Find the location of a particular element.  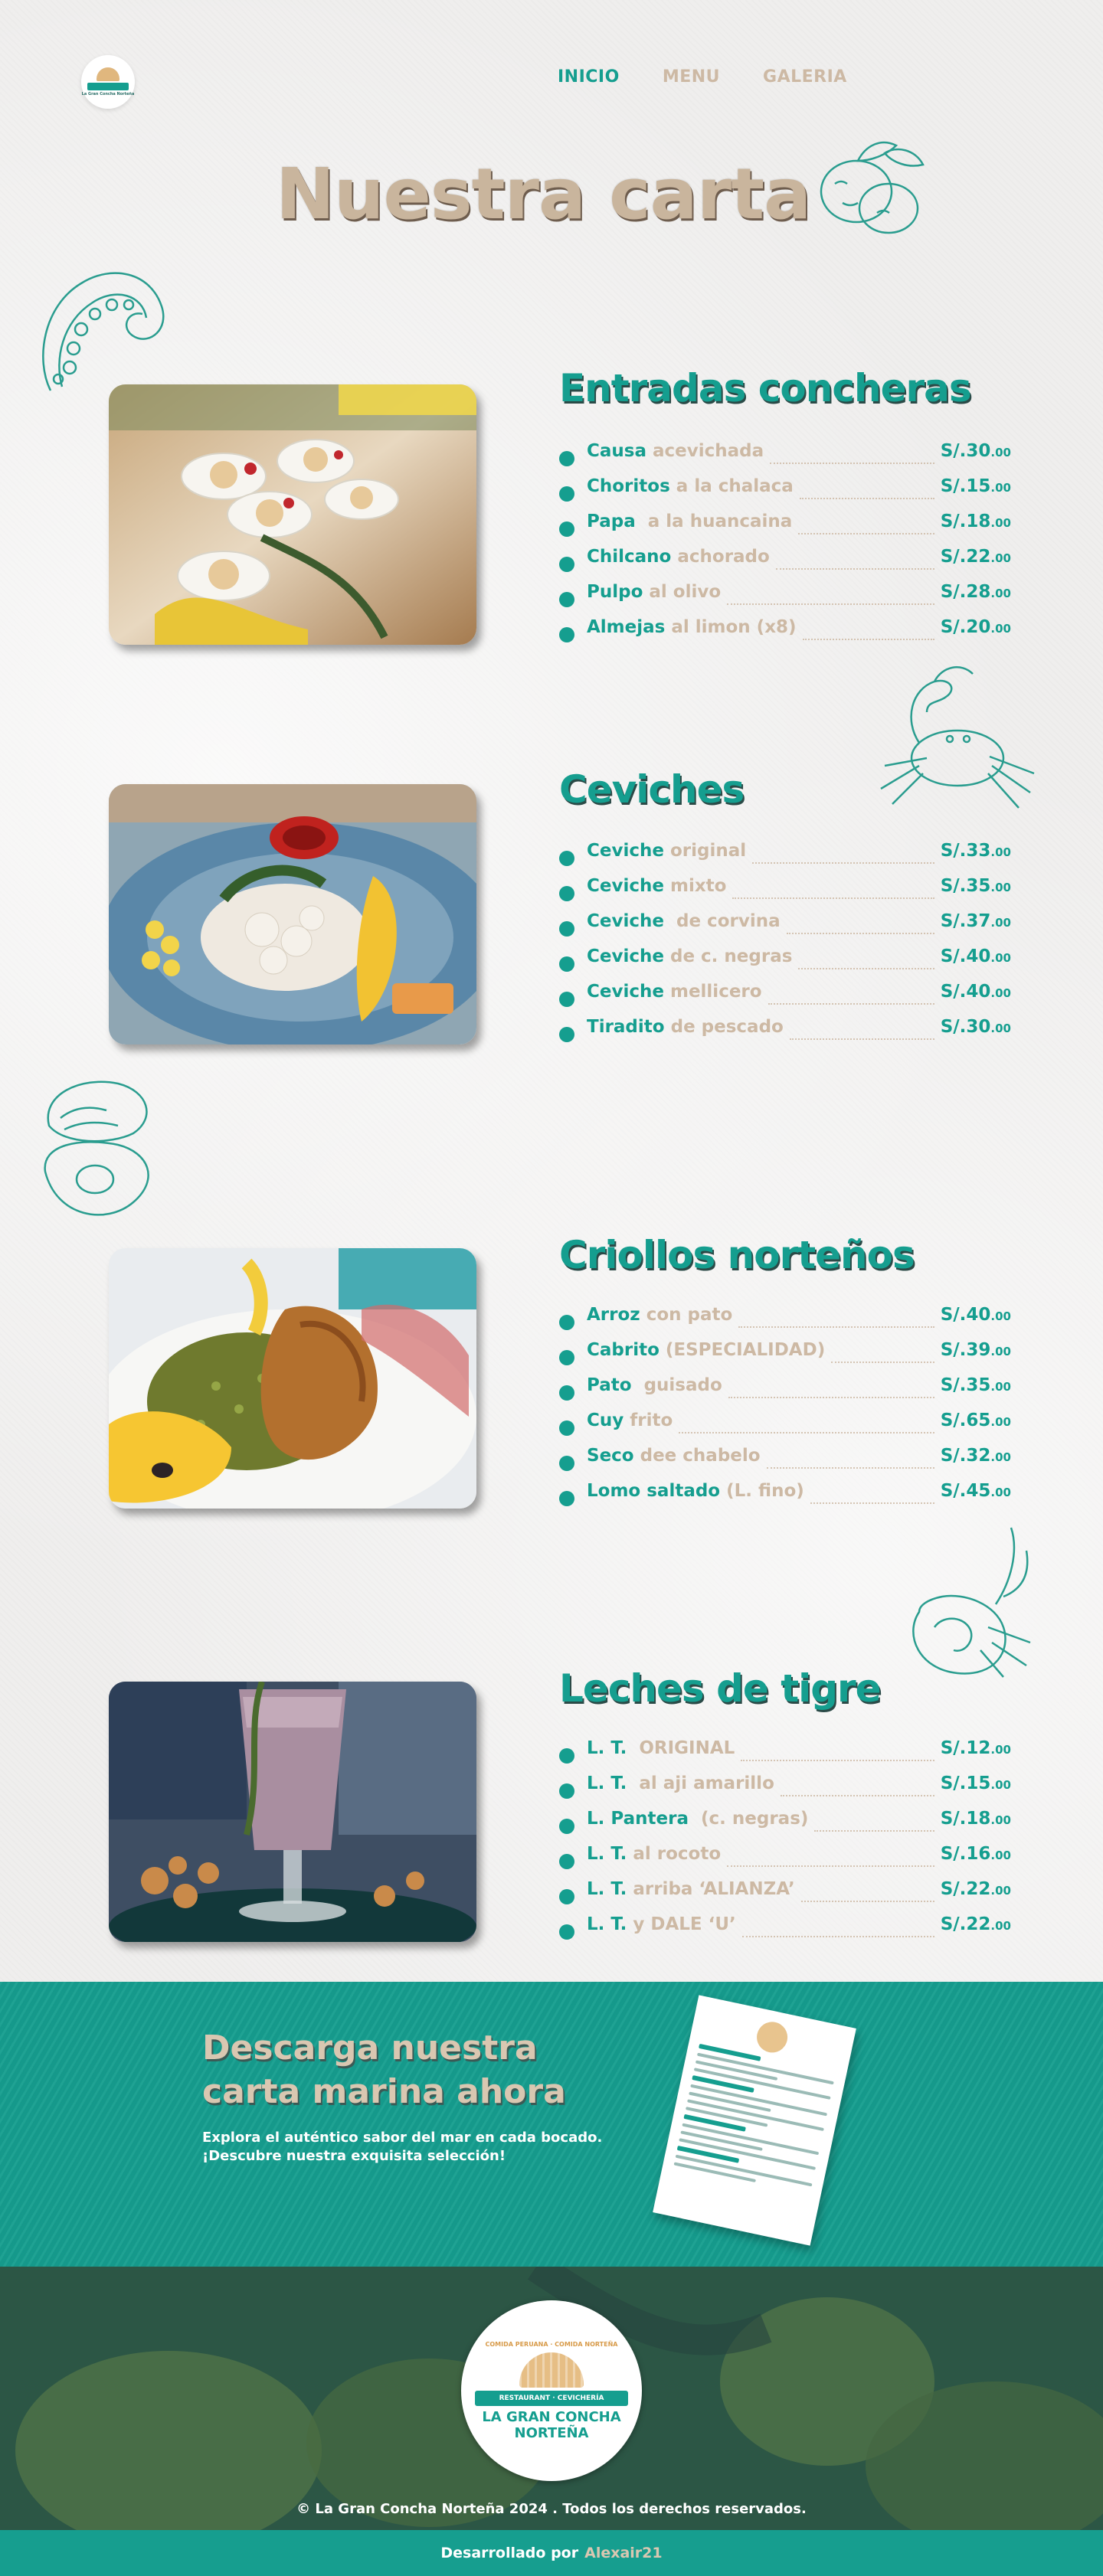

item-price: S/.16.00 is located at coordinates (976, 1854).